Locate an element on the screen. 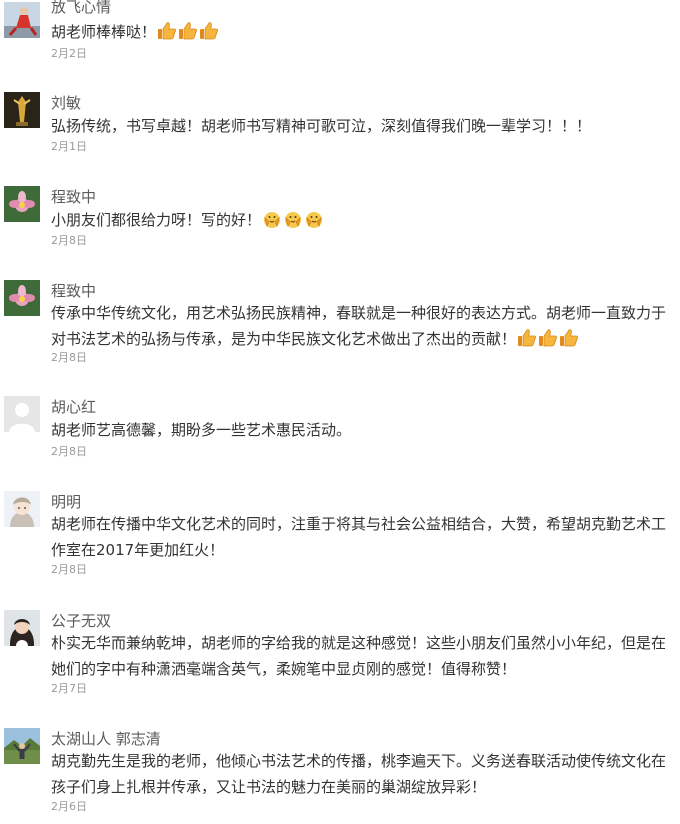 This screenshot has height=824, width=680. comment-nickname: 刘敏 is located at coordinates (66, 103).